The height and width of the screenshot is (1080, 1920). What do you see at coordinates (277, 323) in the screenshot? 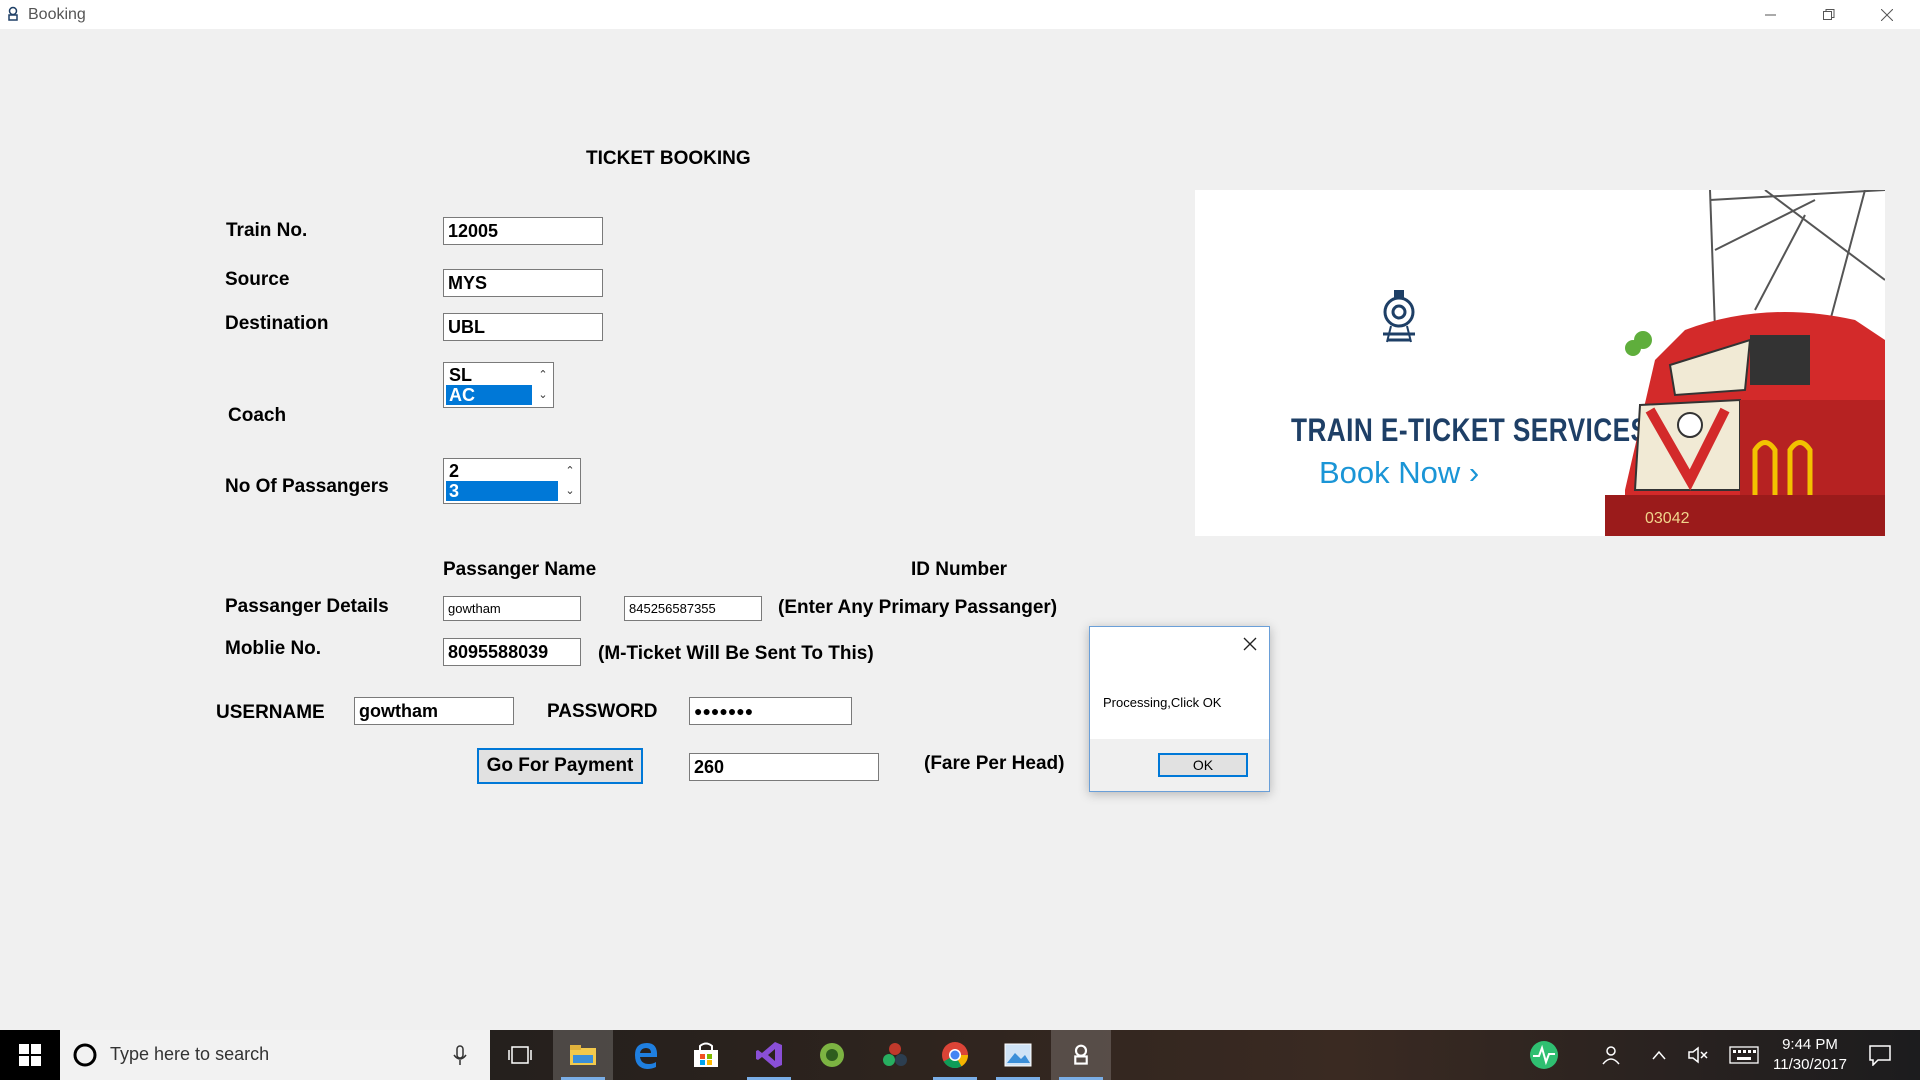
I see `destination-label: Destination` at bounding box center [277, 323].